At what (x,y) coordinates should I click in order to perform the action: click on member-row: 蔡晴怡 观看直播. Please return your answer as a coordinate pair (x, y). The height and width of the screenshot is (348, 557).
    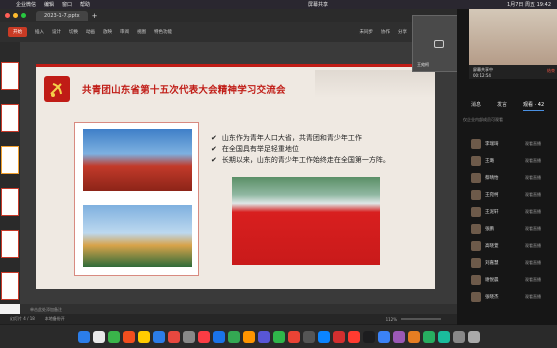
    Looking at the image, I should click on (511, 177).